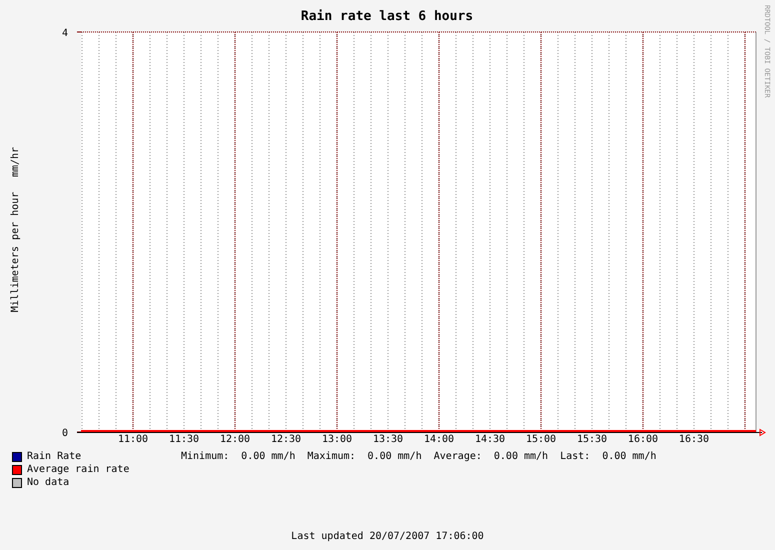 The image size is (775, 550). Describe the element at coordinates (65, 433) in the screenshot. I see `axis-label: 0` at that location.